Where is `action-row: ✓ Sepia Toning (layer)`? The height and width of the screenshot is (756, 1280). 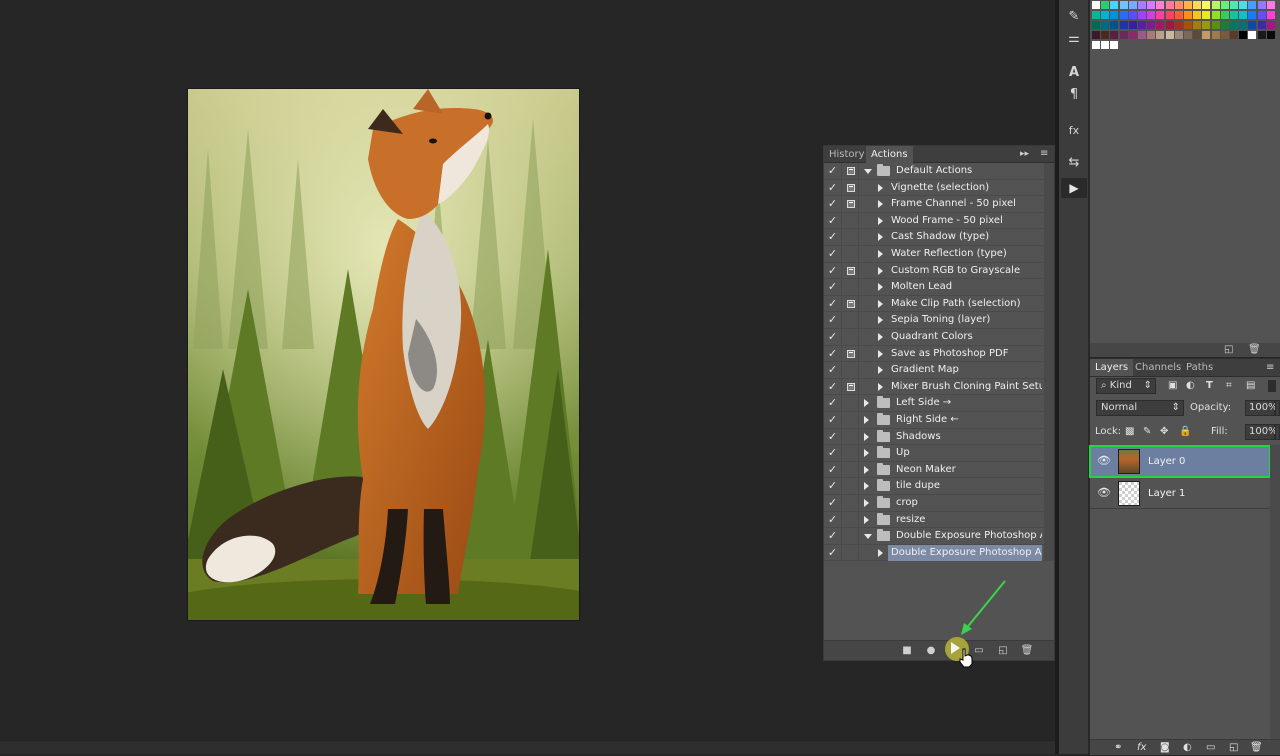 action-row: ✓ Sepia Toning (layer) is located at coordinates (934, 320).